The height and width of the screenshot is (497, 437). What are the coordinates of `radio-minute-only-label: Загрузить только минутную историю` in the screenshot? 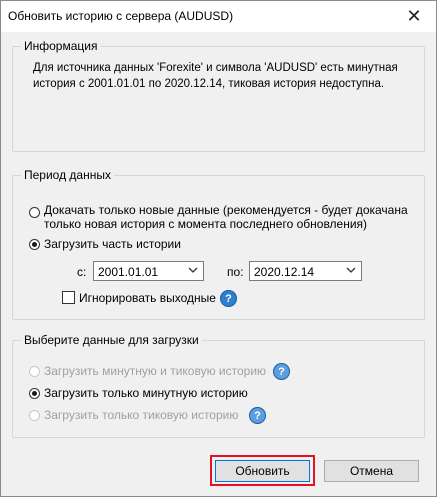 It's located at (146, 393).